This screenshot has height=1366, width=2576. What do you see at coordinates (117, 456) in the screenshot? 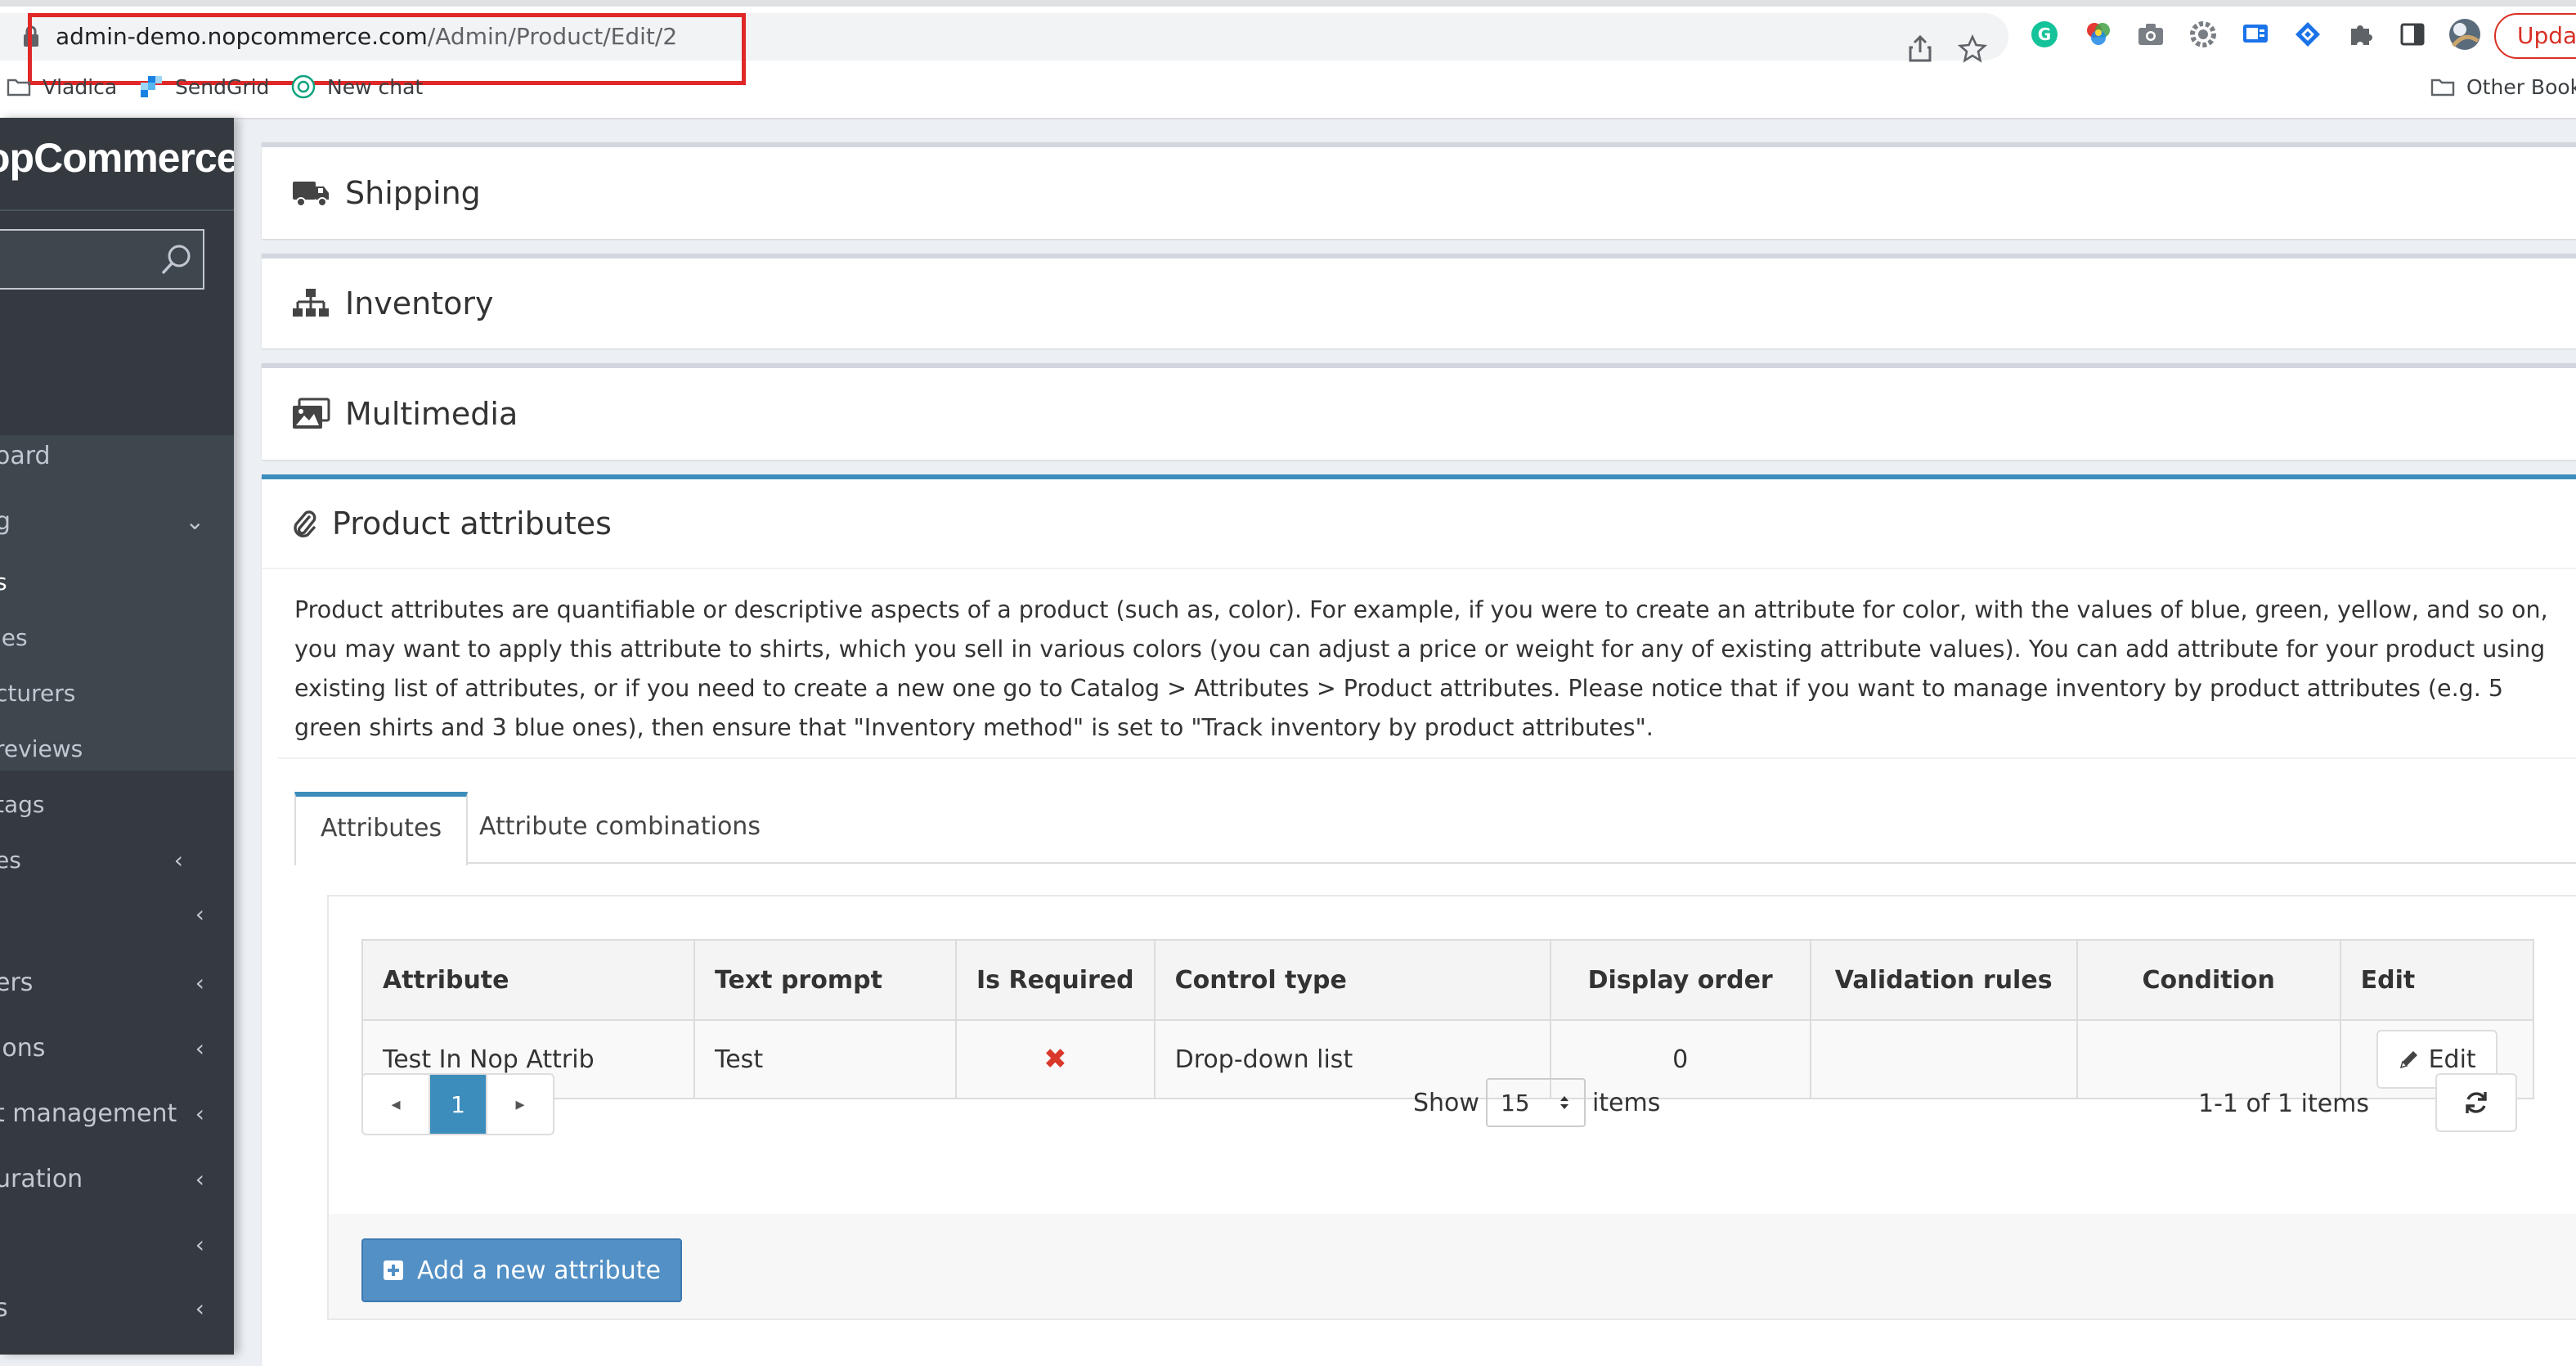
I see `sidebar-item-dashboard: oard` at bounding box center [117, 456].